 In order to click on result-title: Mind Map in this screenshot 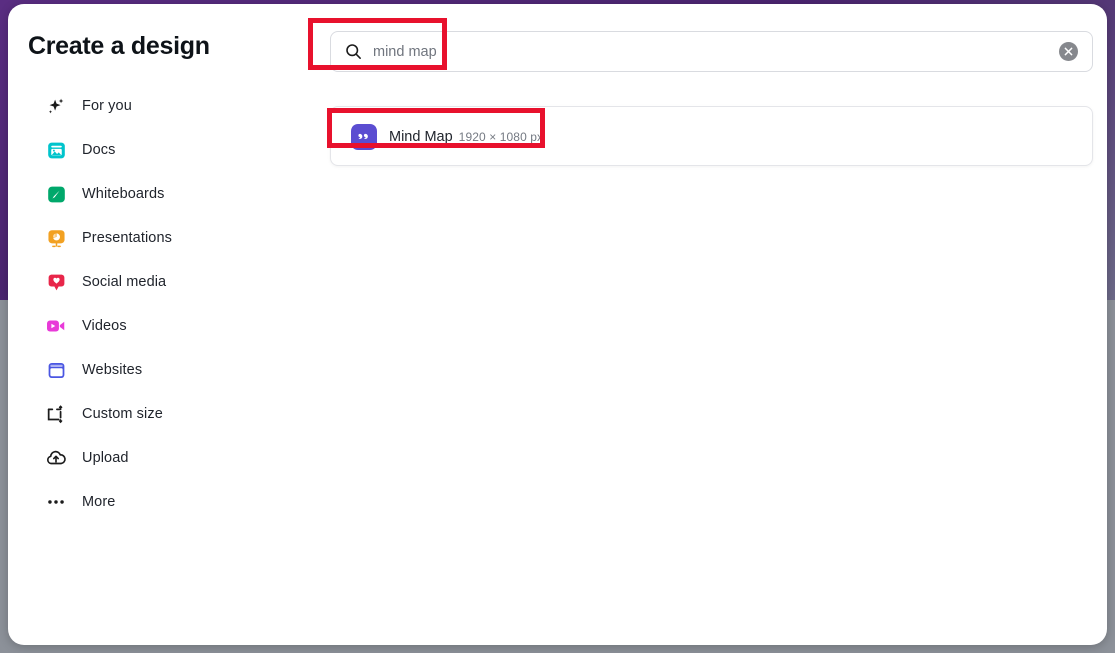, I will do `click(421, 137)`.